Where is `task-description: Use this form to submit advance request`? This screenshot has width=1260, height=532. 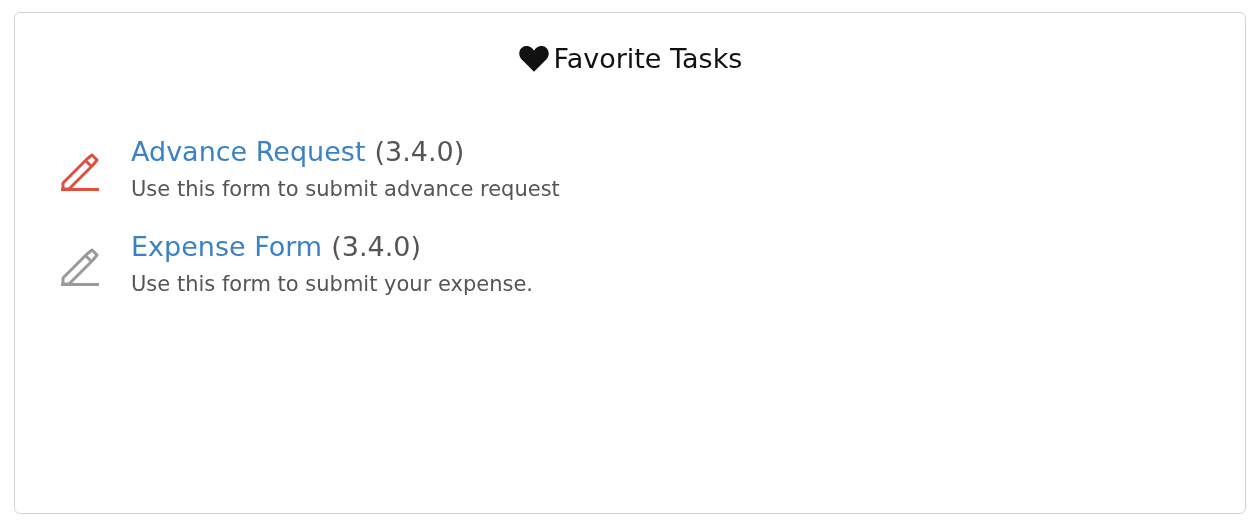
task-description: Use this form to submit advance request is located at coordinates (345, 189).